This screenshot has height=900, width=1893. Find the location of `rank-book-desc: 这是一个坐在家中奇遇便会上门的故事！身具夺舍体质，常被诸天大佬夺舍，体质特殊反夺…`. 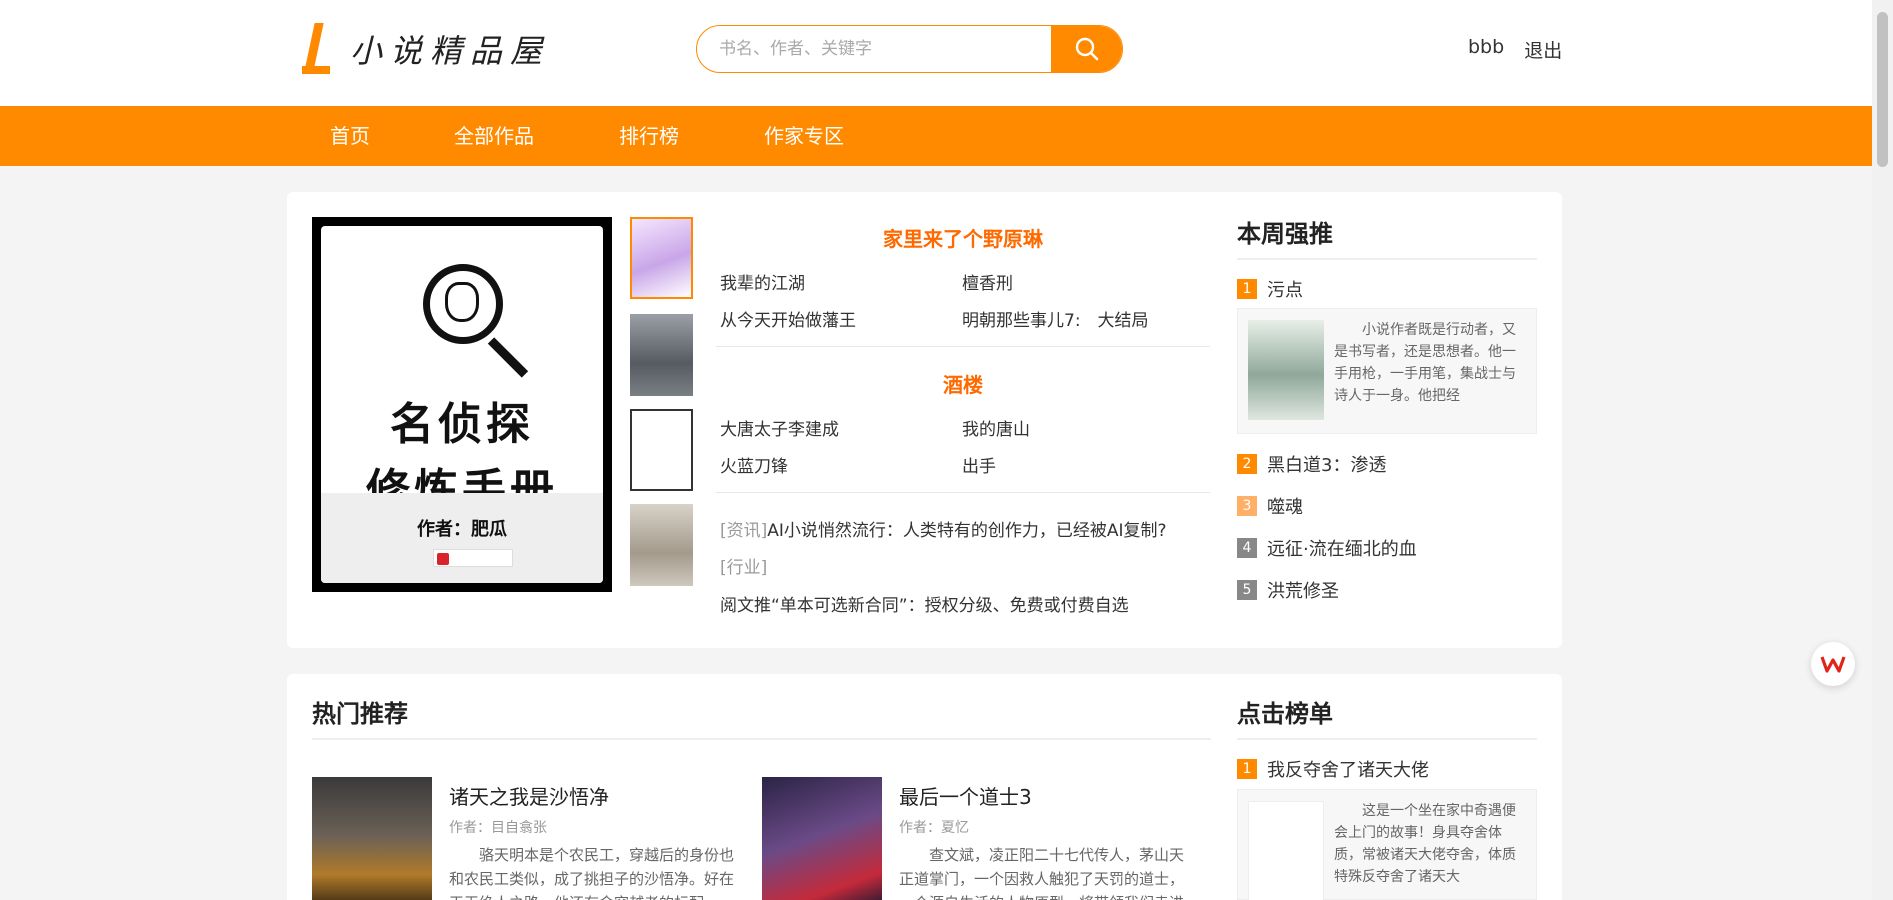

rank-book-desc: 这是一个坐在家中奇遇便会上门的故事！身具夺舍体质，常被诸天大佬夺舍，体质特殊反夺… is located at coordinates (1425, 844).